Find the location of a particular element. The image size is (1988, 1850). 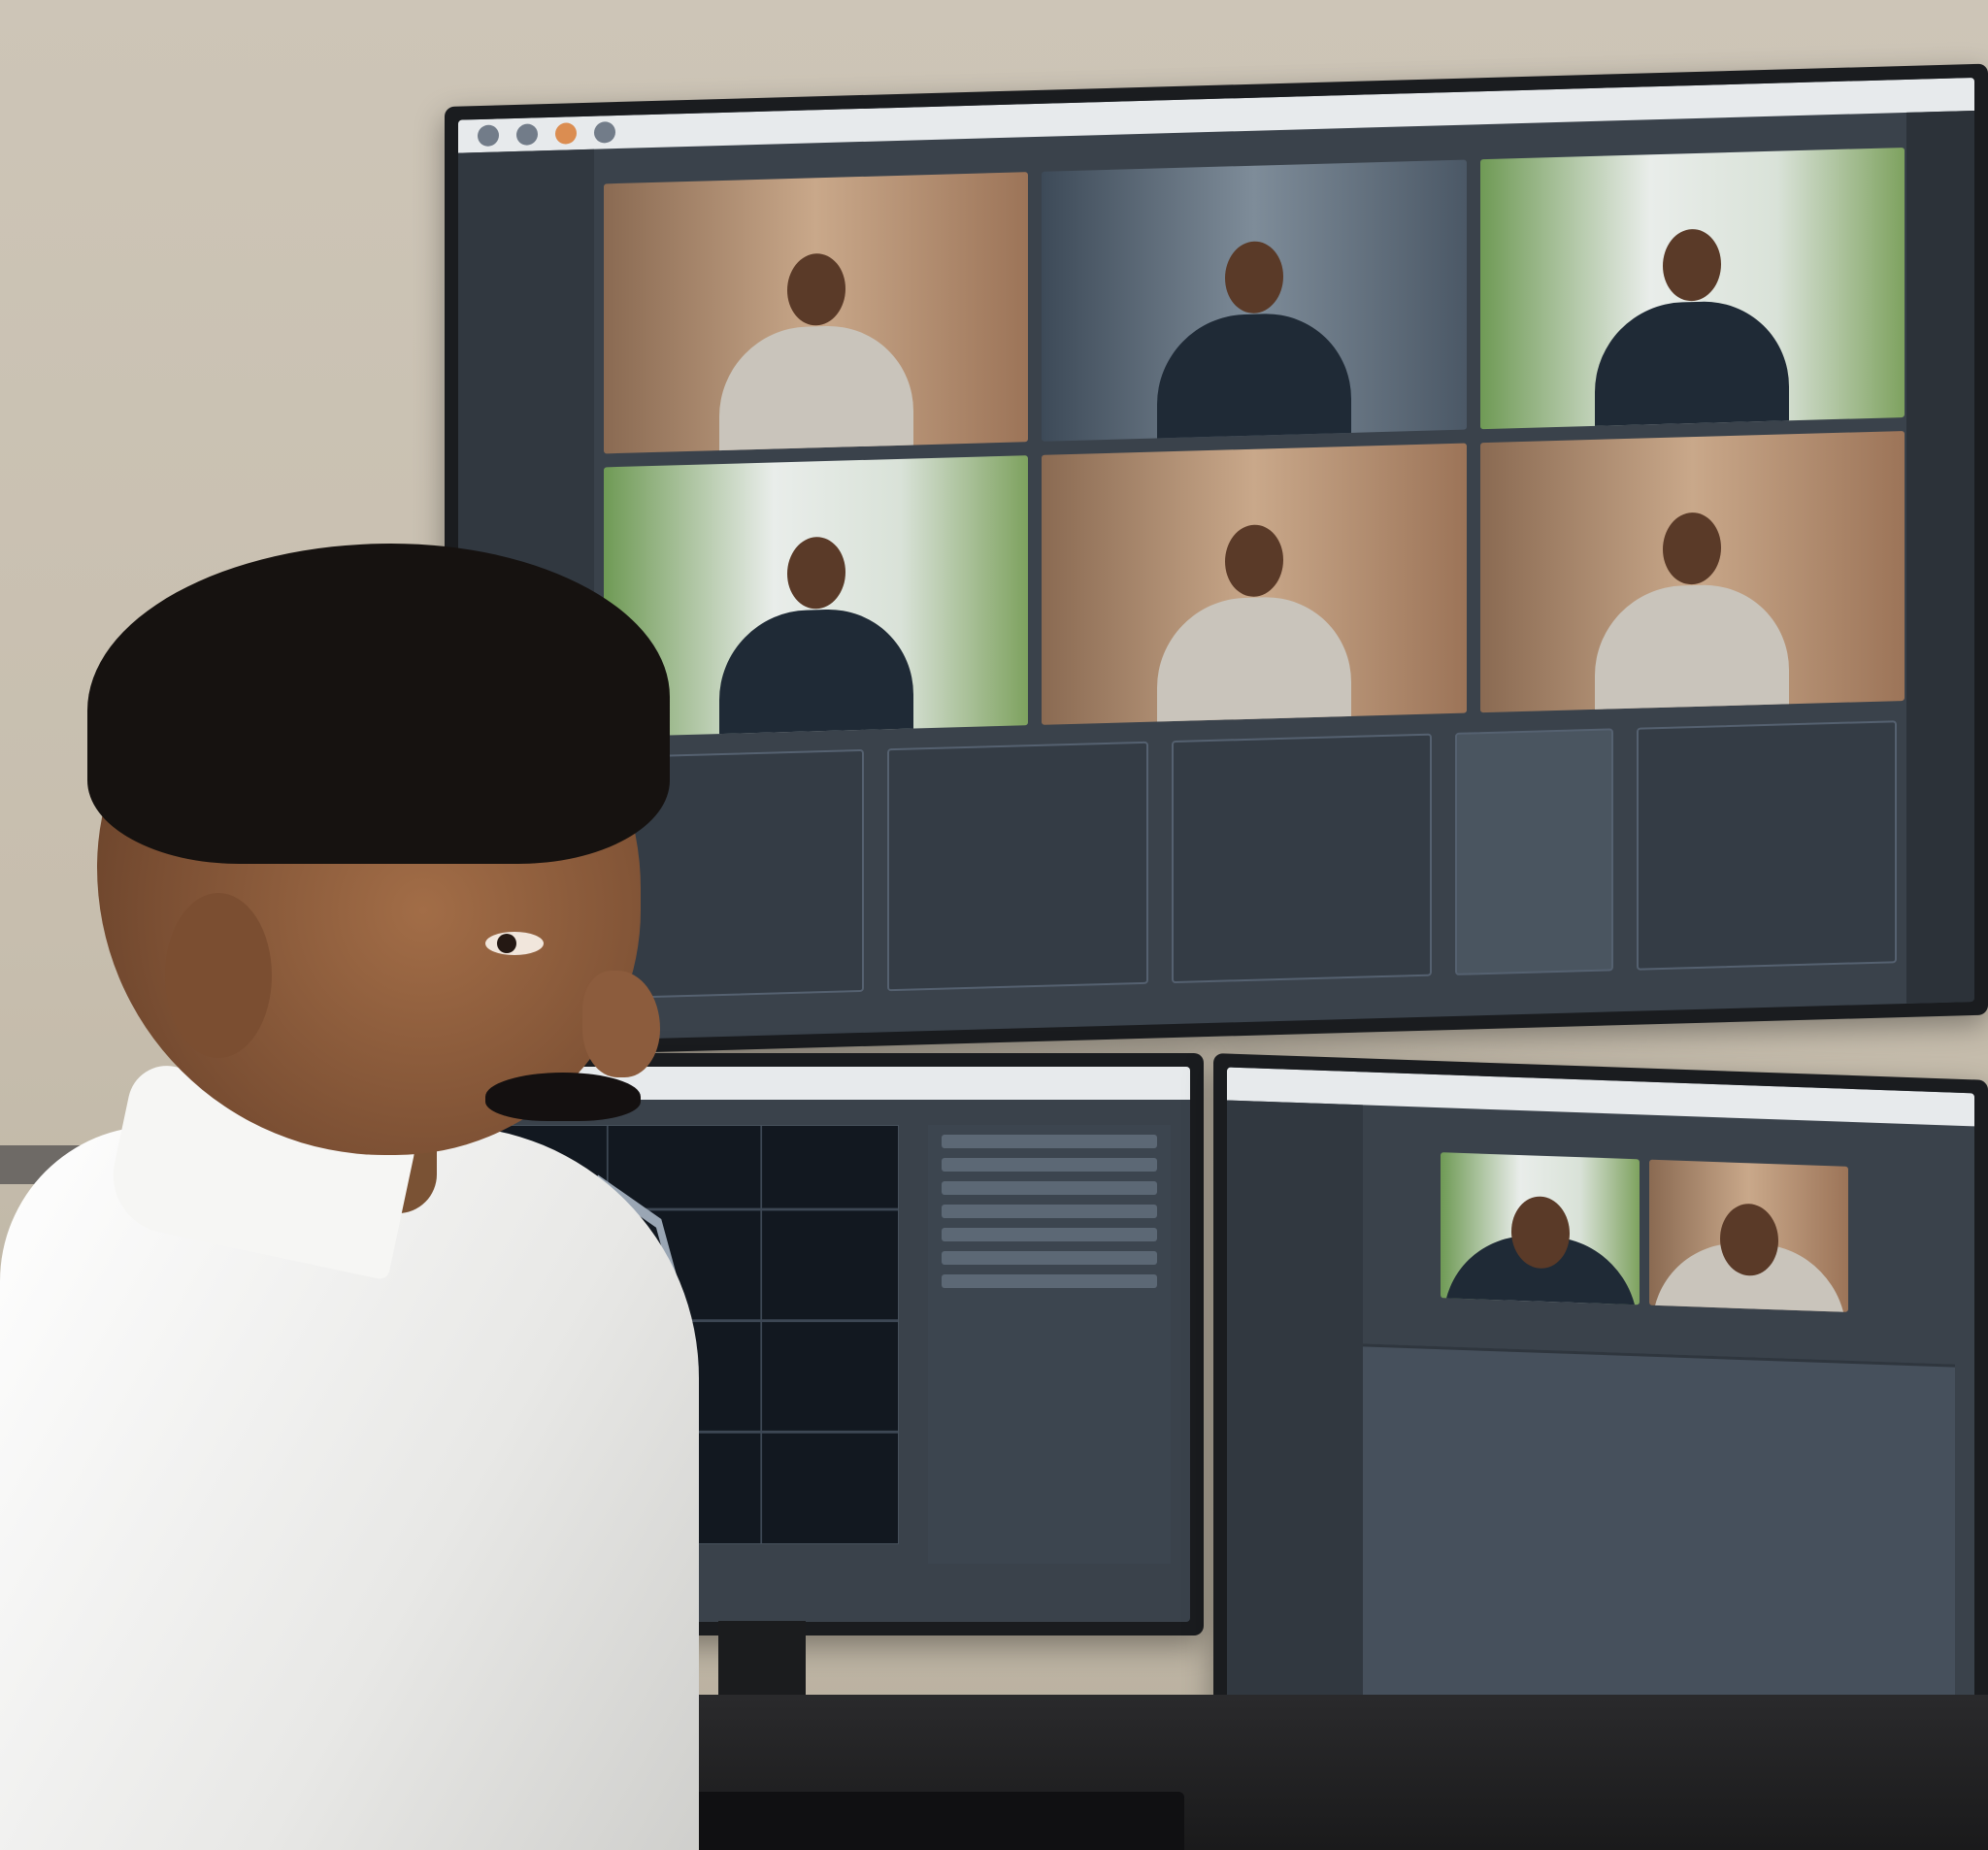

editor-lower-panels is located at coordinates (1250, 860).